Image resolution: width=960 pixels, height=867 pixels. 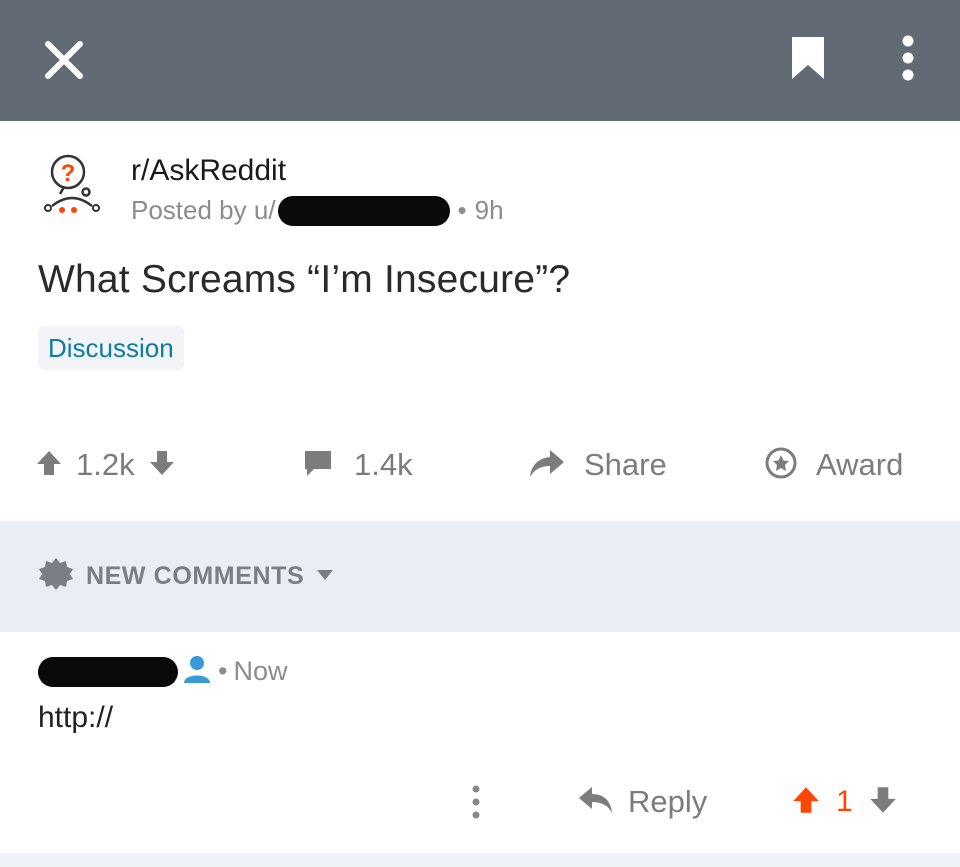 I want to click on user-icon, so click(x=197, y=671).